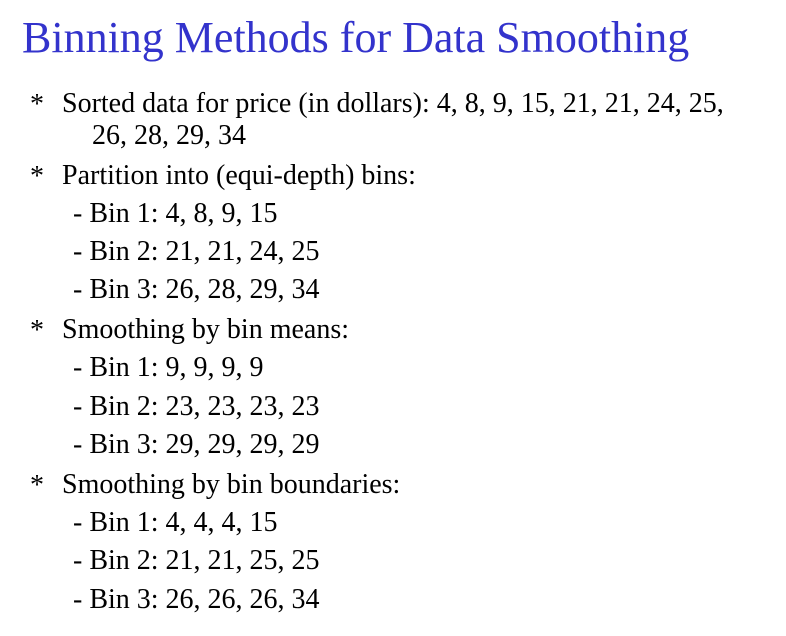 Image resolution: width=786 pixels, height=636 pixels. Describe the element at coordinates (356, 37) in the screenshot. I see `slide-title: Binning Methods for Data Smoothing` at that location.